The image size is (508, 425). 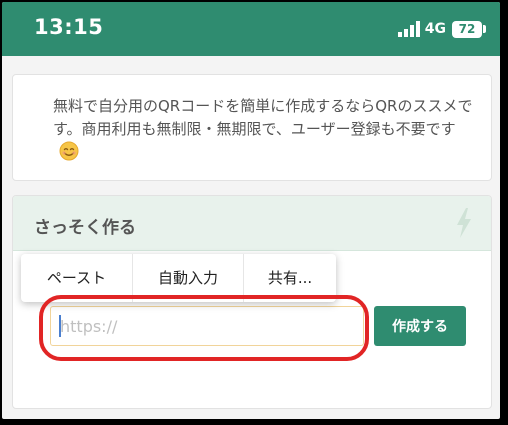 What do you see at coordinates (85, 228) in the screenshot?
I see `create-card-title: さっそく作る` at bounding box center [85, 228].